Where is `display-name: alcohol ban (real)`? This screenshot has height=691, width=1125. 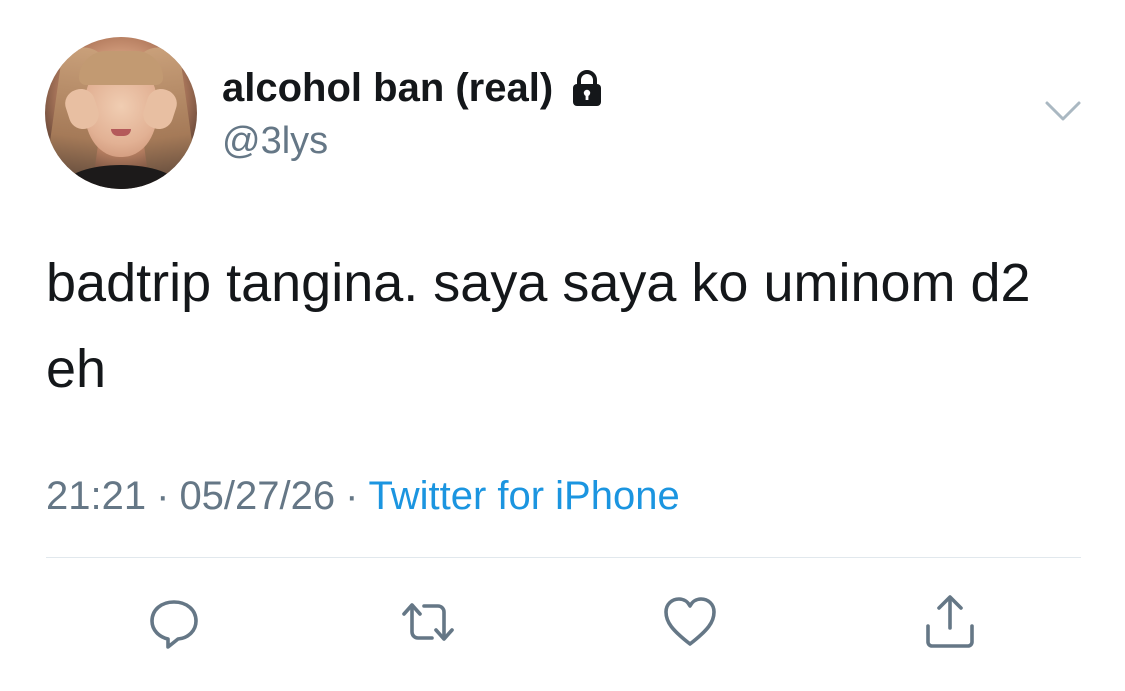
display-name: alcohol ban (real) is located at coordinates (387, 88).